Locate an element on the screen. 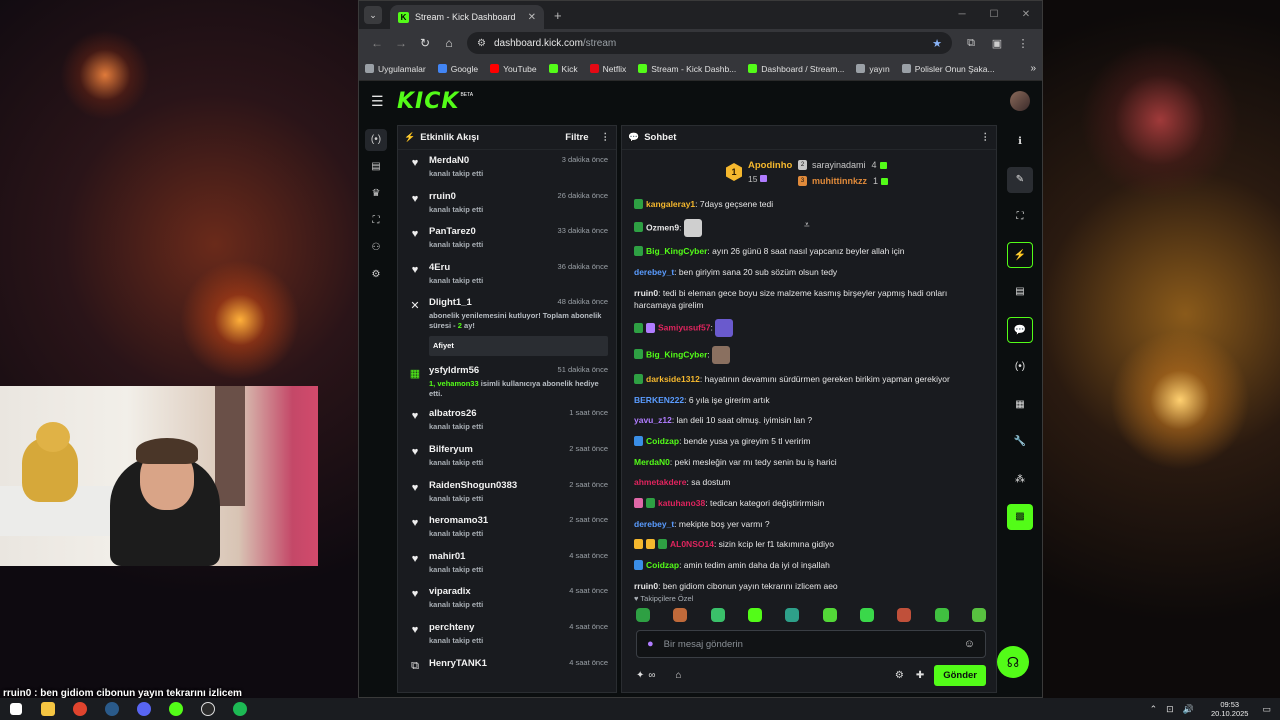  menu-icon: ⋮ is located at coordinates (1023, 43).